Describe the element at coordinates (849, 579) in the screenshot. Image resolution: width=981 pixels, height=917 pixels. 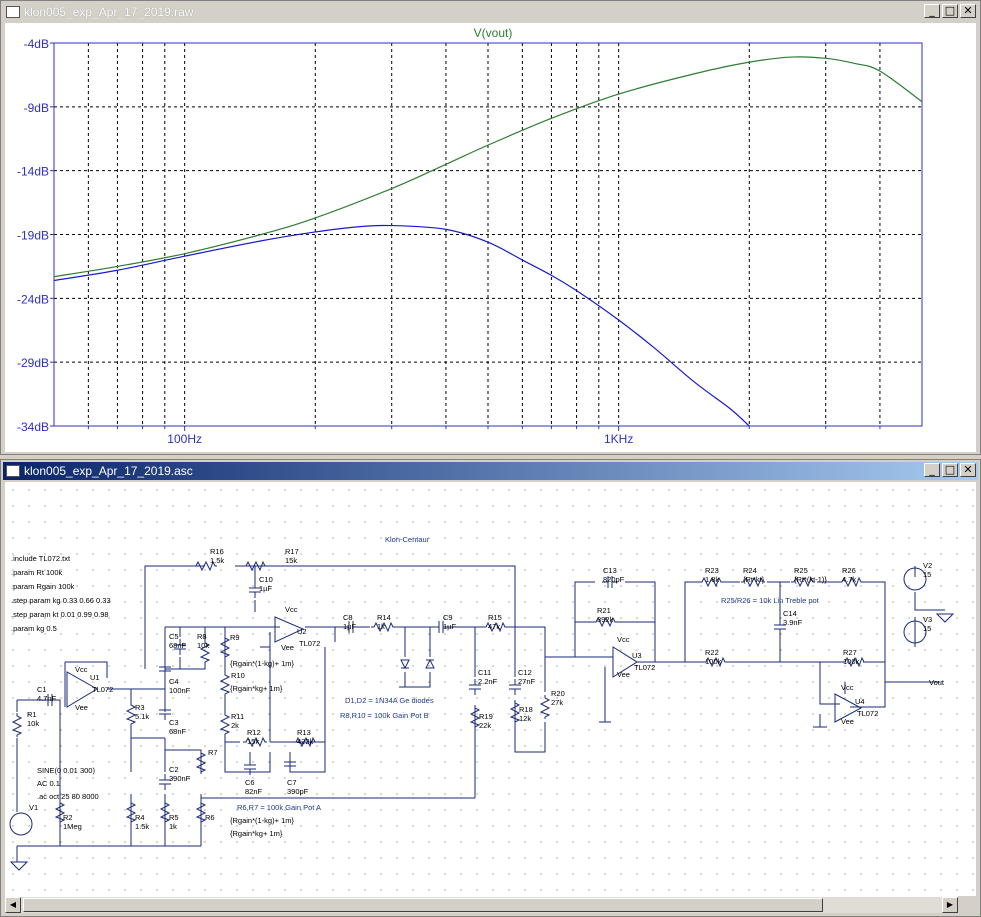
I see `value-label: 4.7k` at that location.